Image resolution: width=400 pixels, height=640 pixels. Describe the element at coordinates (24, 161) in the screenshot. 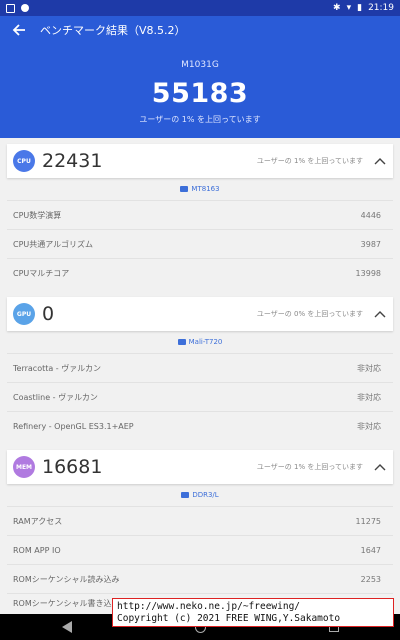

I see `cpu-badge-icon: CPU` at that location.